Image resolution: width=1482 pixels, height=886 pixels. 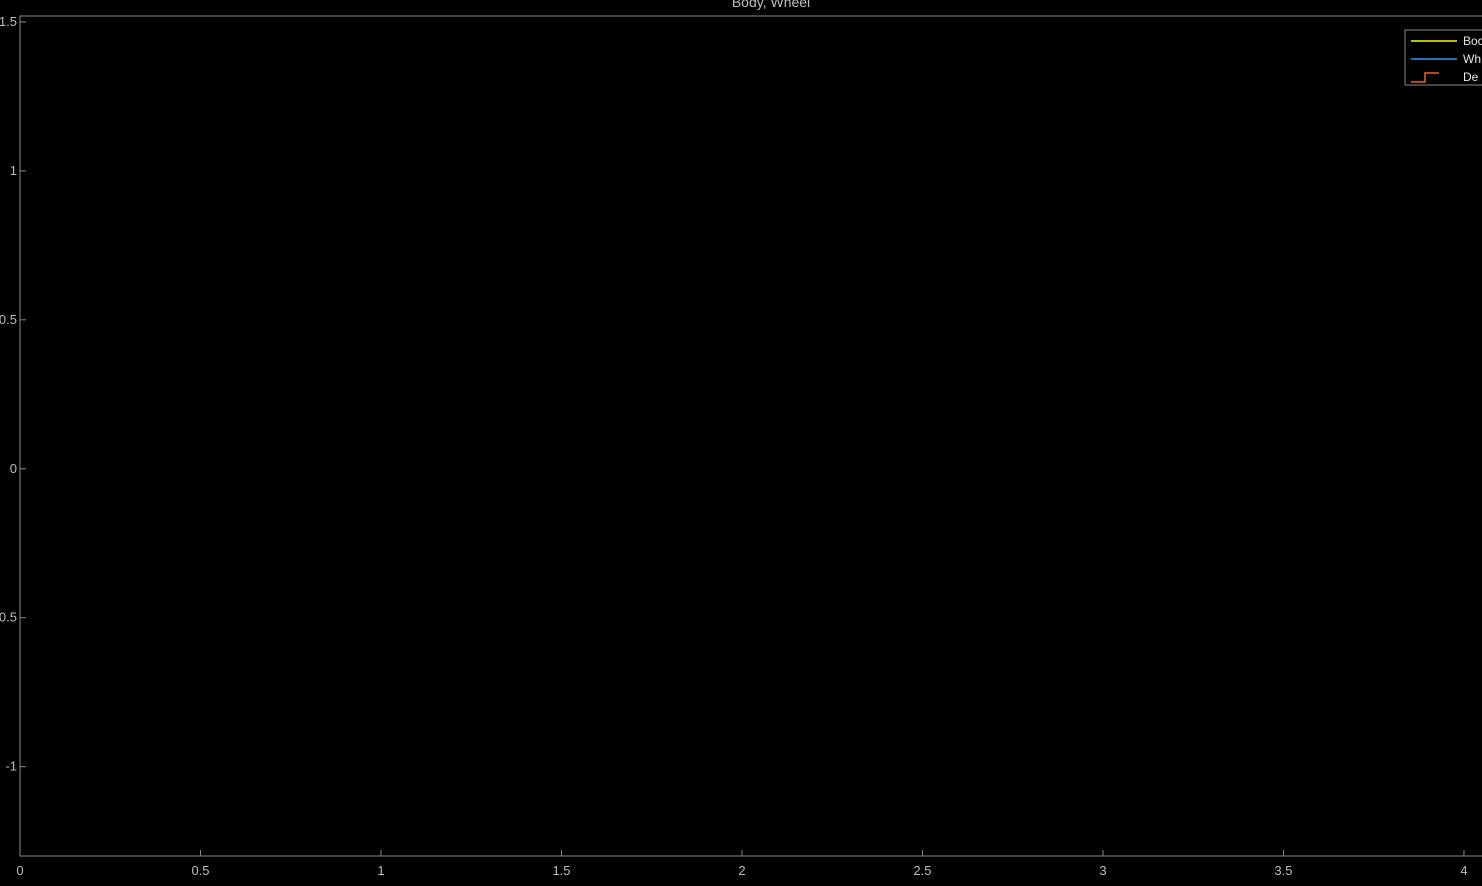 What do you see at coordinates (19, 870) in the screenshot?
I see `x-tick-label: 0` at bounding box center [19, 870].